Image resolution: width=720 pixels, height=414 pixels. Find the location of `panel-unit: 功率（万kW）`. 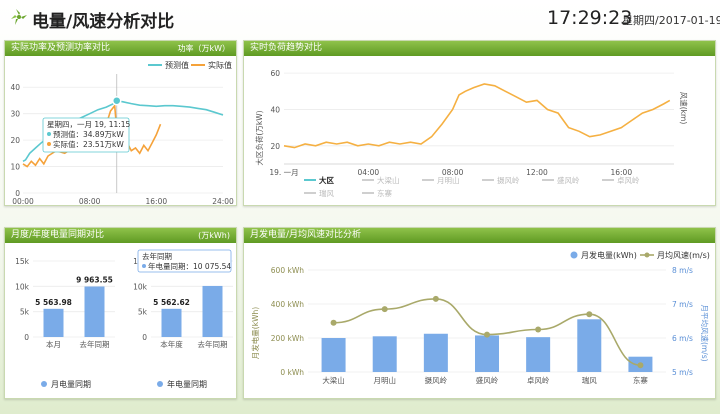

panel-unit: 功率（万kW） is located at coordinates (203, 48).